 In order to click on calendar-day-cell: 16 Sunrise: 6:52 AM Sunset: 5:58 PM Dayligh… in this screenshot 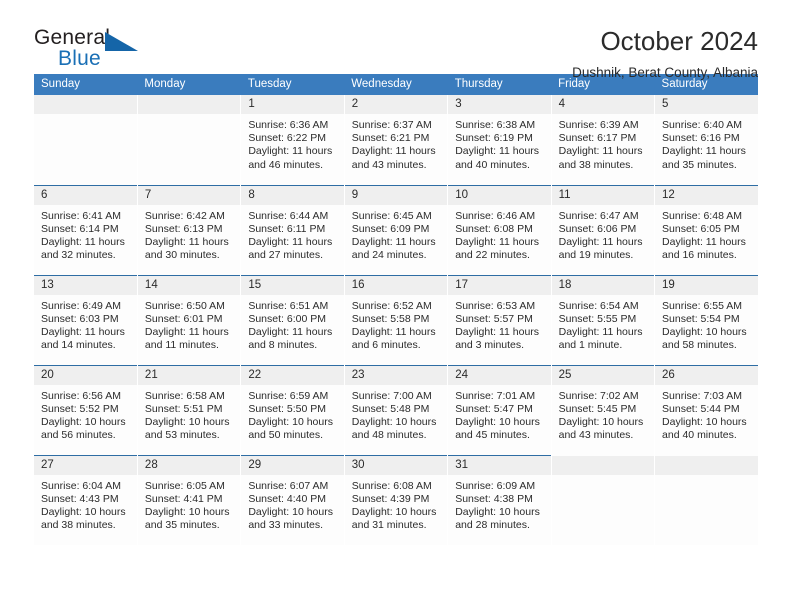, I will do `click(396, 319)`.